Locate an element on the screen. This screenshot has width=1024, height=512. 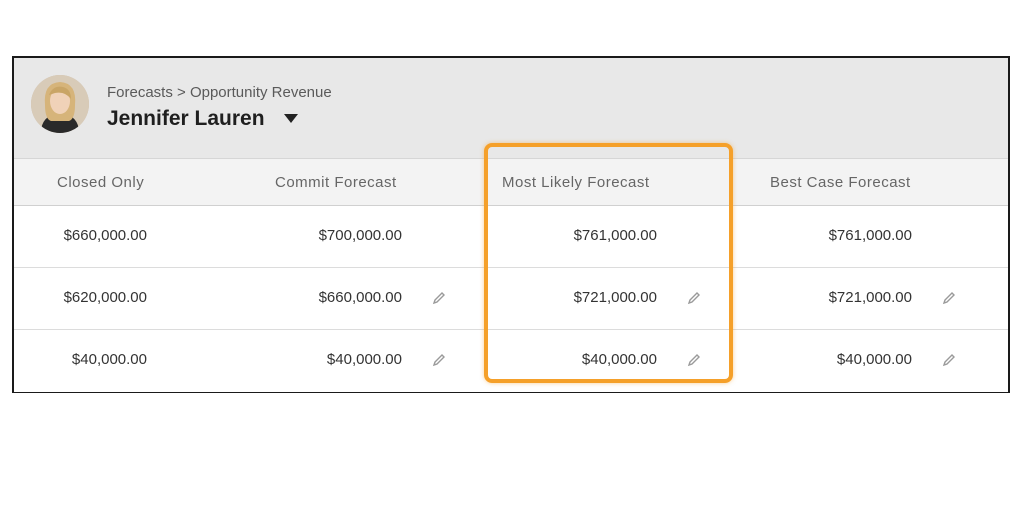
best-case-forecast-value: $40,000.00 is located at coordinates (874, 359).